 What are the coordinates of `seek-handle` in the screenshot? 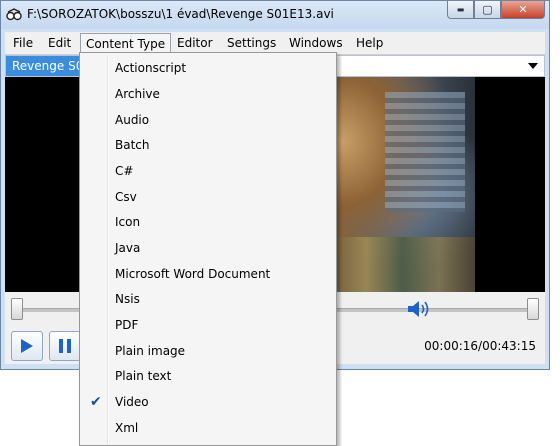 It's located at (17, 309).